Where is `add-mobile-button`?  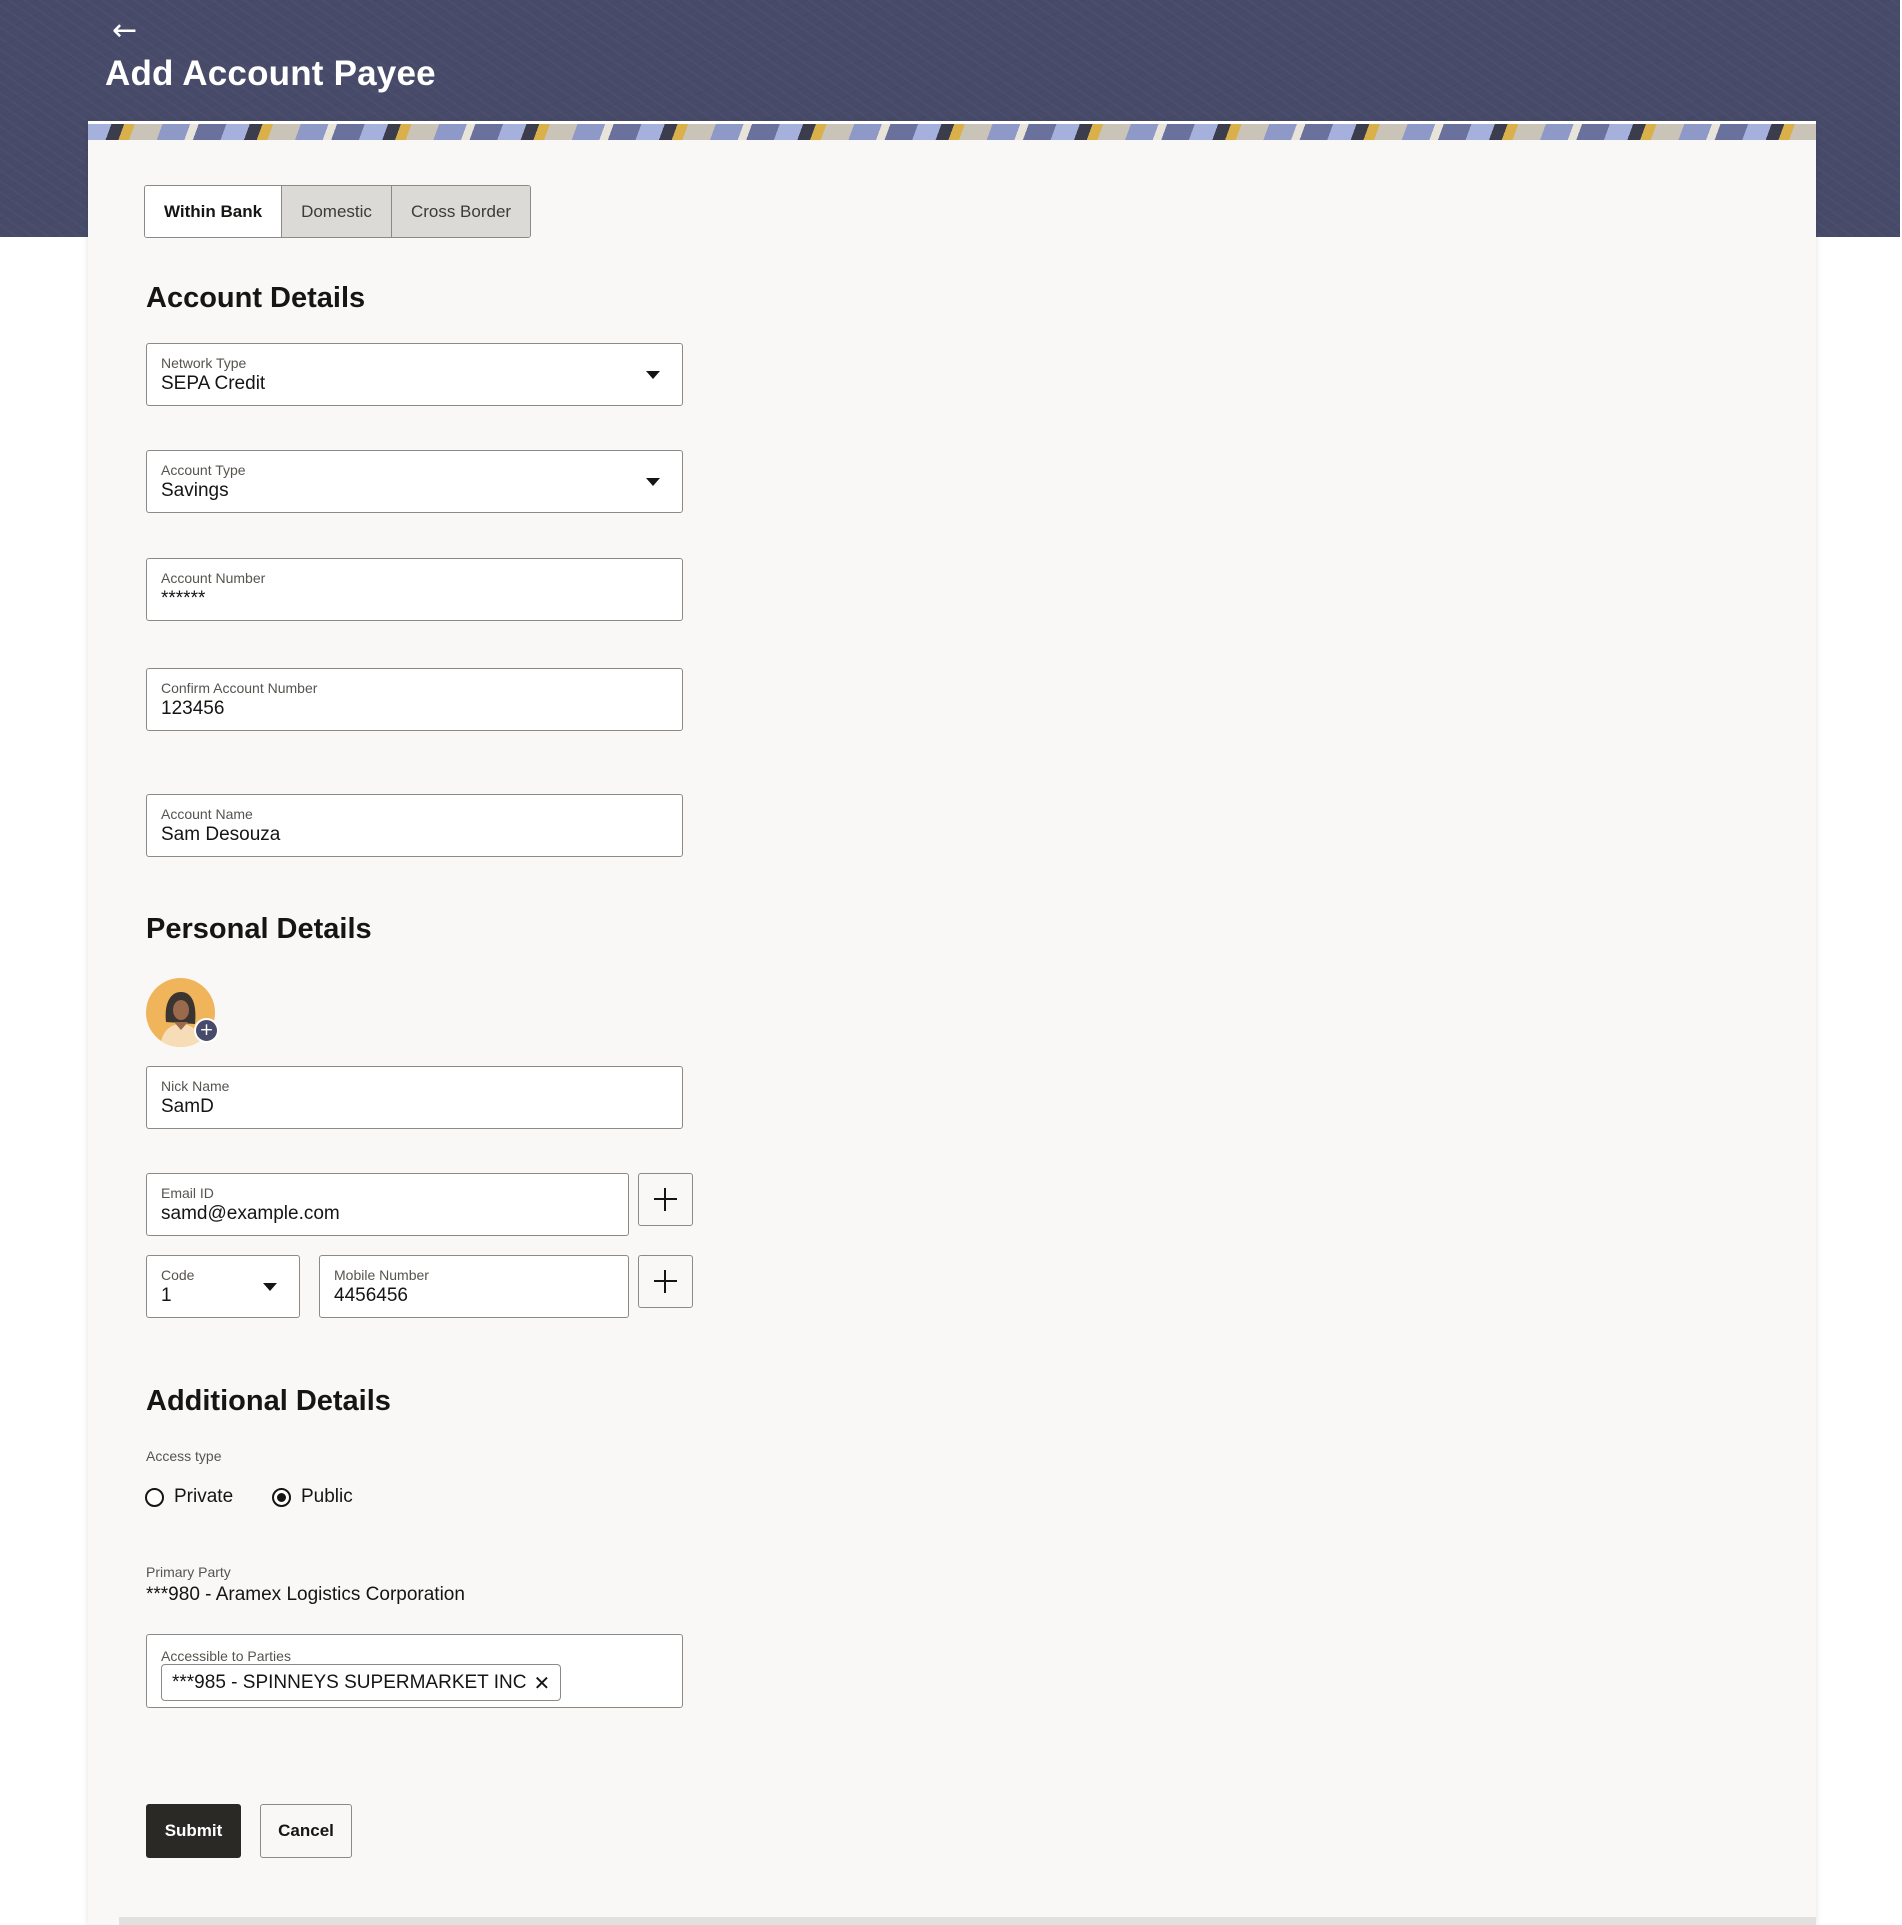
add-mobile-button is located at coordinates (665, 1281).